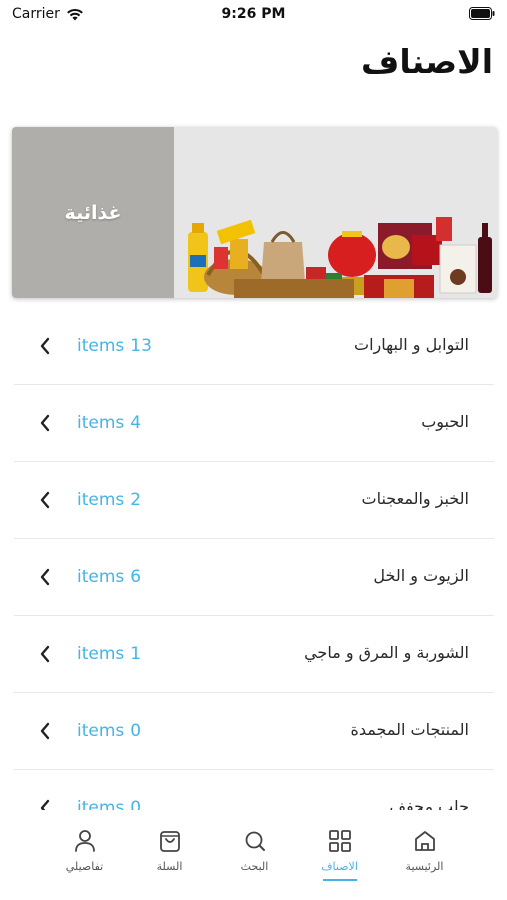 The image size is (507, 900). What do you see at coordinates (339, 866) in the screenshot?
I see `tab-label: الاصناف` at bounding box center [339, 866].